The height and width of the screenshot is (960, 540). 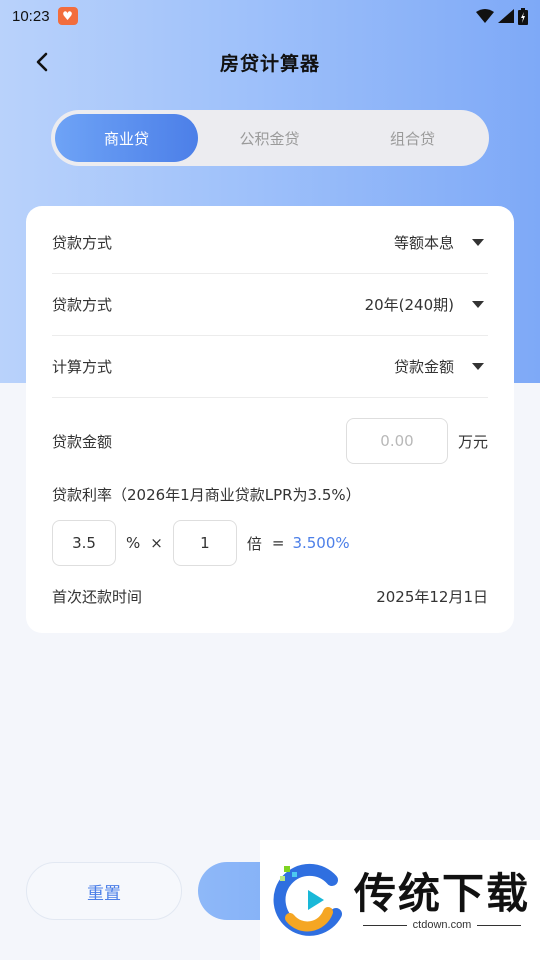 What do you see at coordinates (82, 243) in the screenshot?
I see `repayment-method-label: 贷款方式` at bounding box center [82, 243].